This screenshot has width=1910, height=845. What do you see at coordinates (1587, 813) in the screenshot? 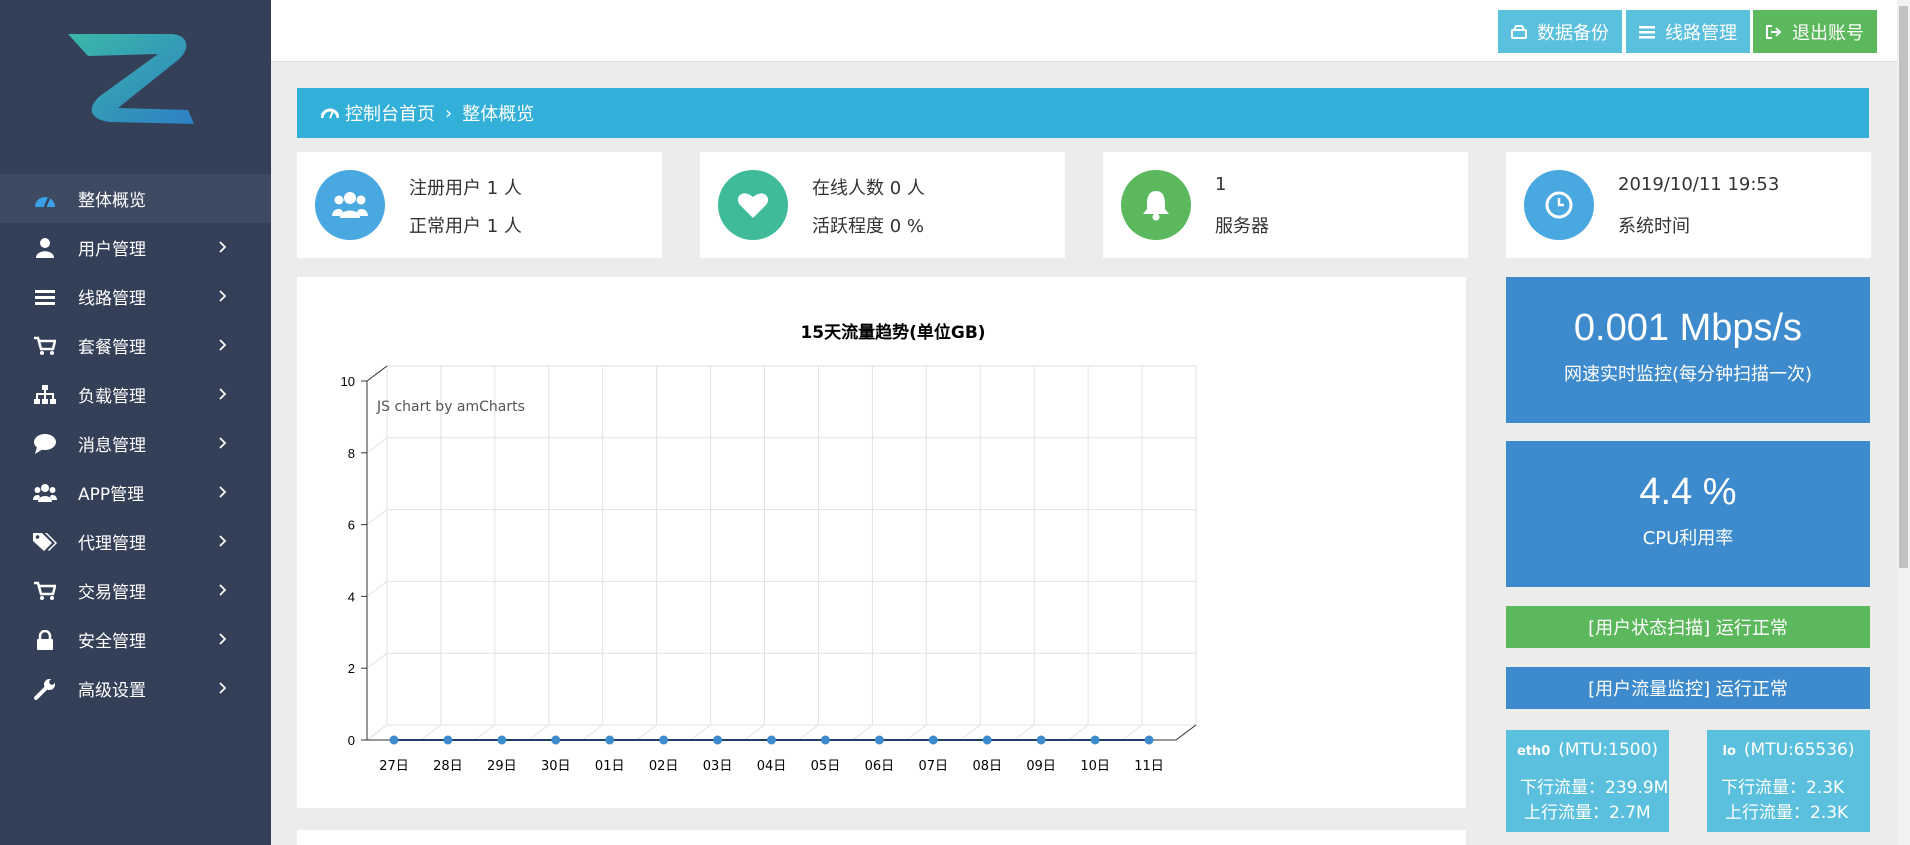
I see `interface-upload: 上行流量：2.7M` at bounding box center [1587, 813].